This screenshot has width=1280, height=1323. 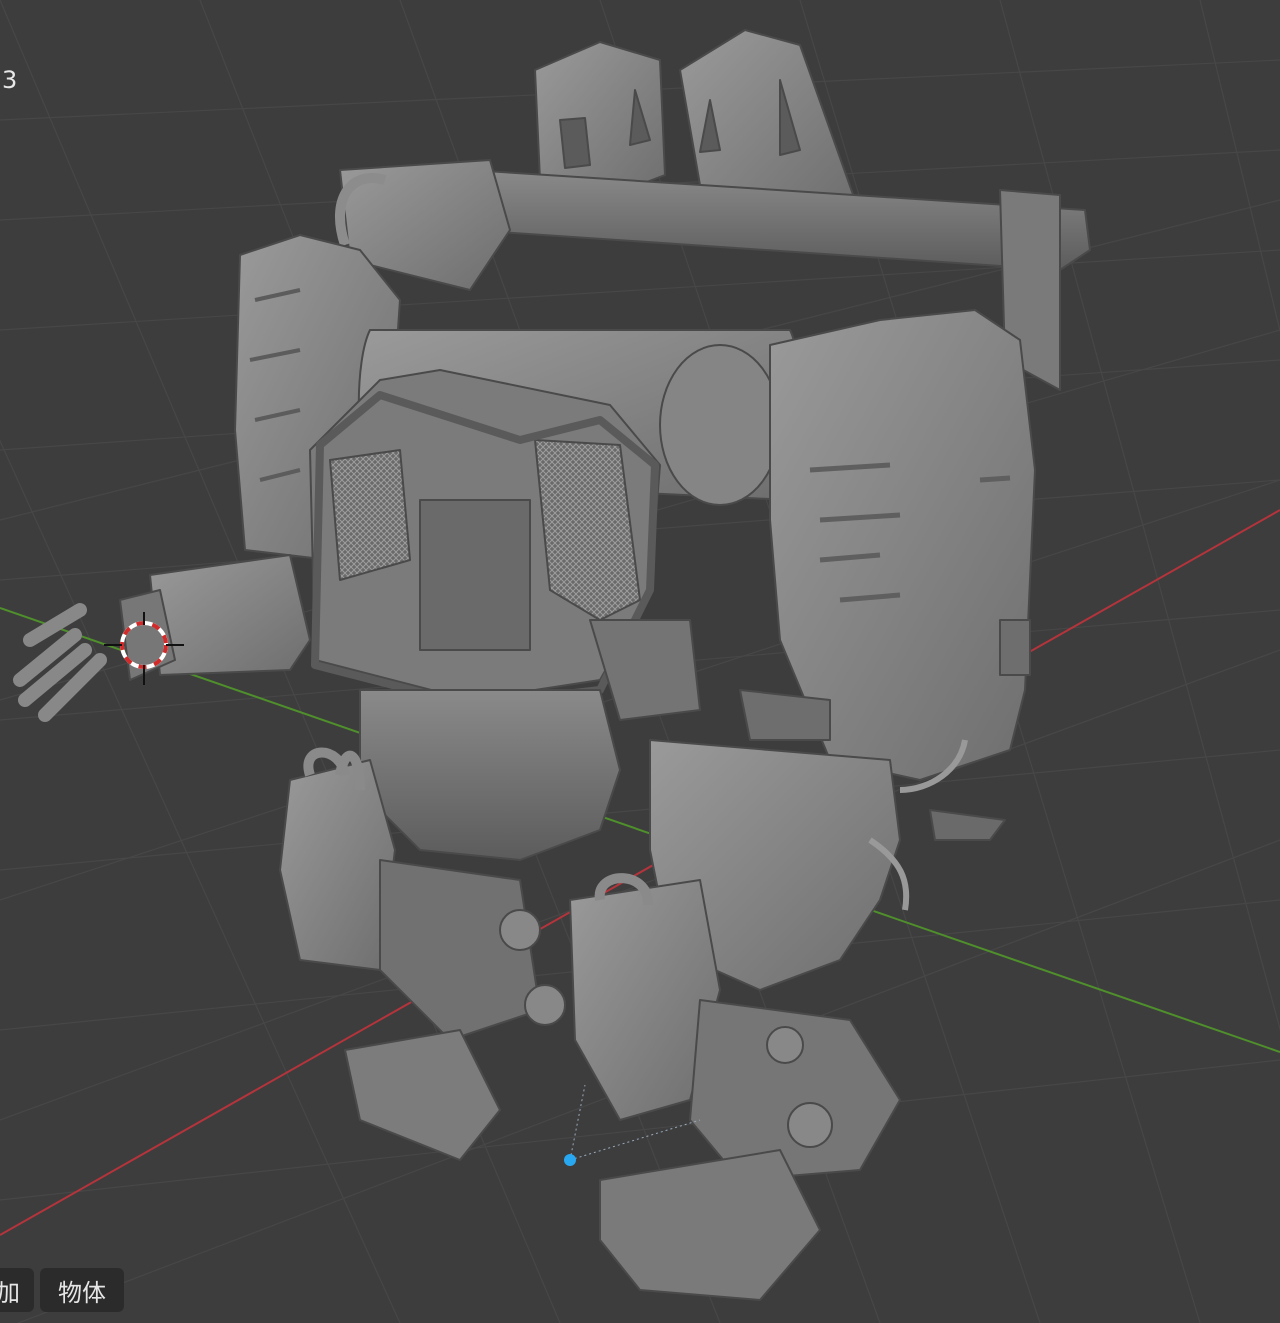 What do you see at coordinates (10, 80) in the screenshot?
I see `viewport-info-text: 3` at bounding box center [10, 80].